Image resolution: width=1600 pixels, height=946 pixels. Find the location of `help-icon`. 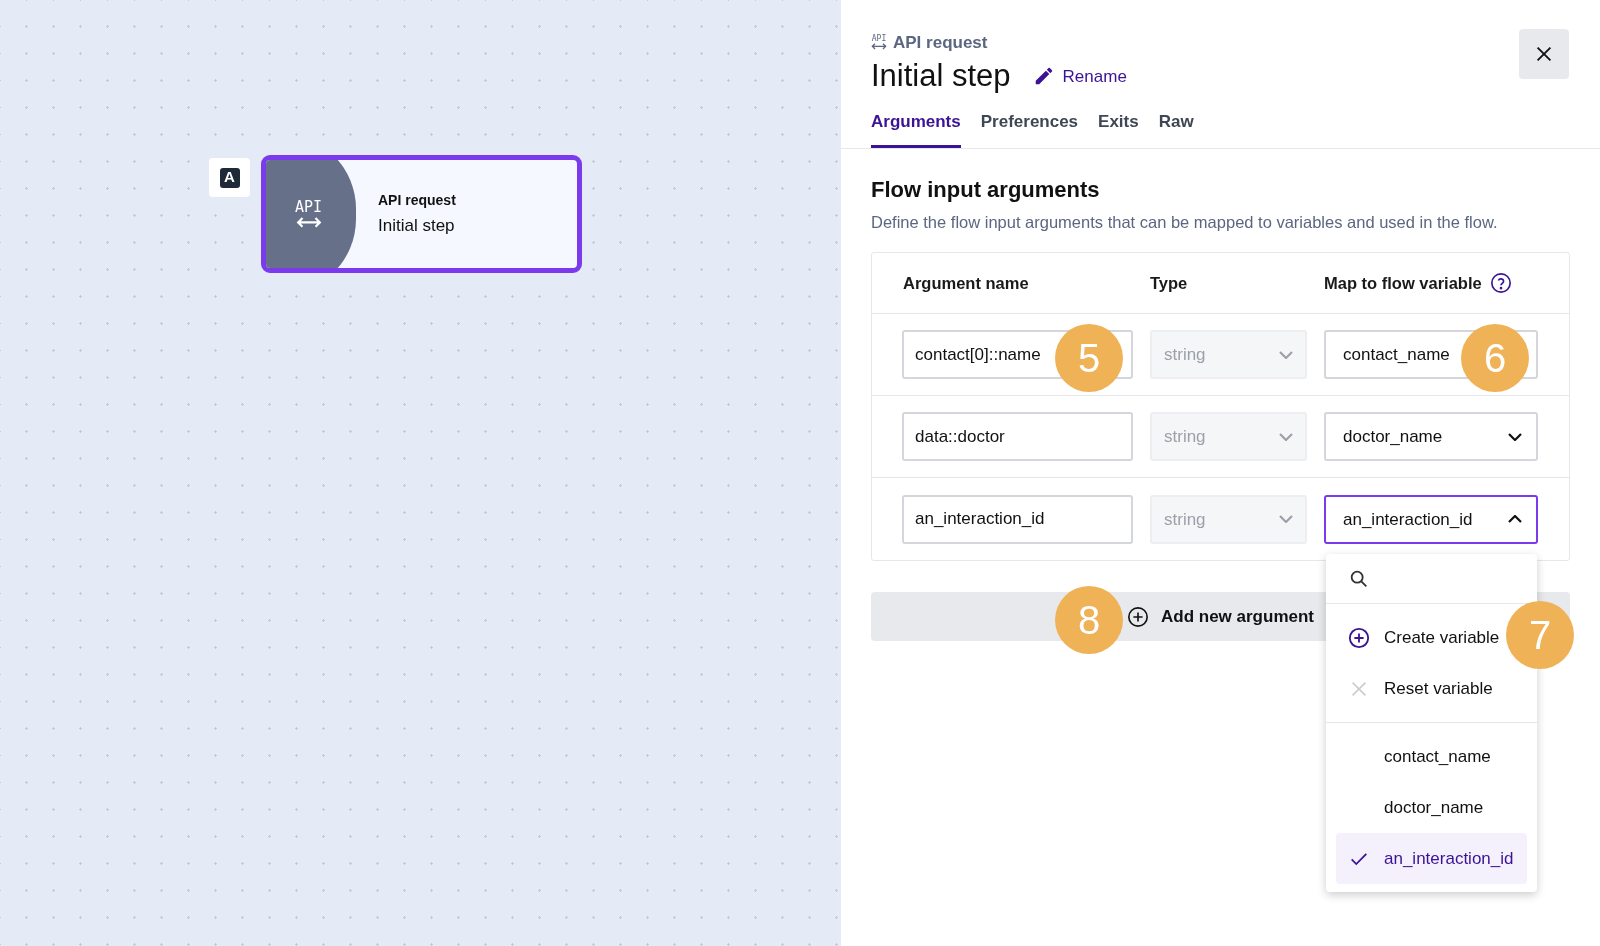

help-icon is located at coordinates (1500, 283).